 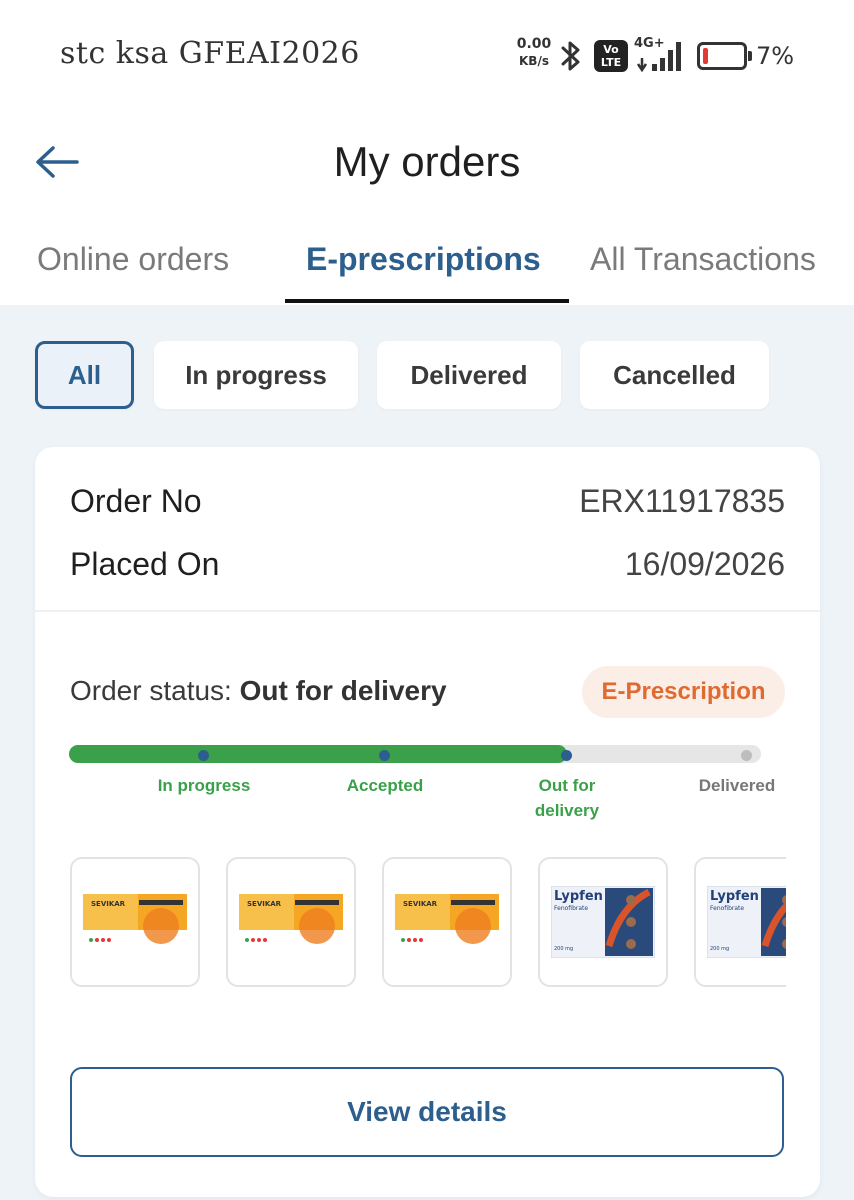 I want to click on tab-all-transactions: All Transactions, so click(x=703, y=259).